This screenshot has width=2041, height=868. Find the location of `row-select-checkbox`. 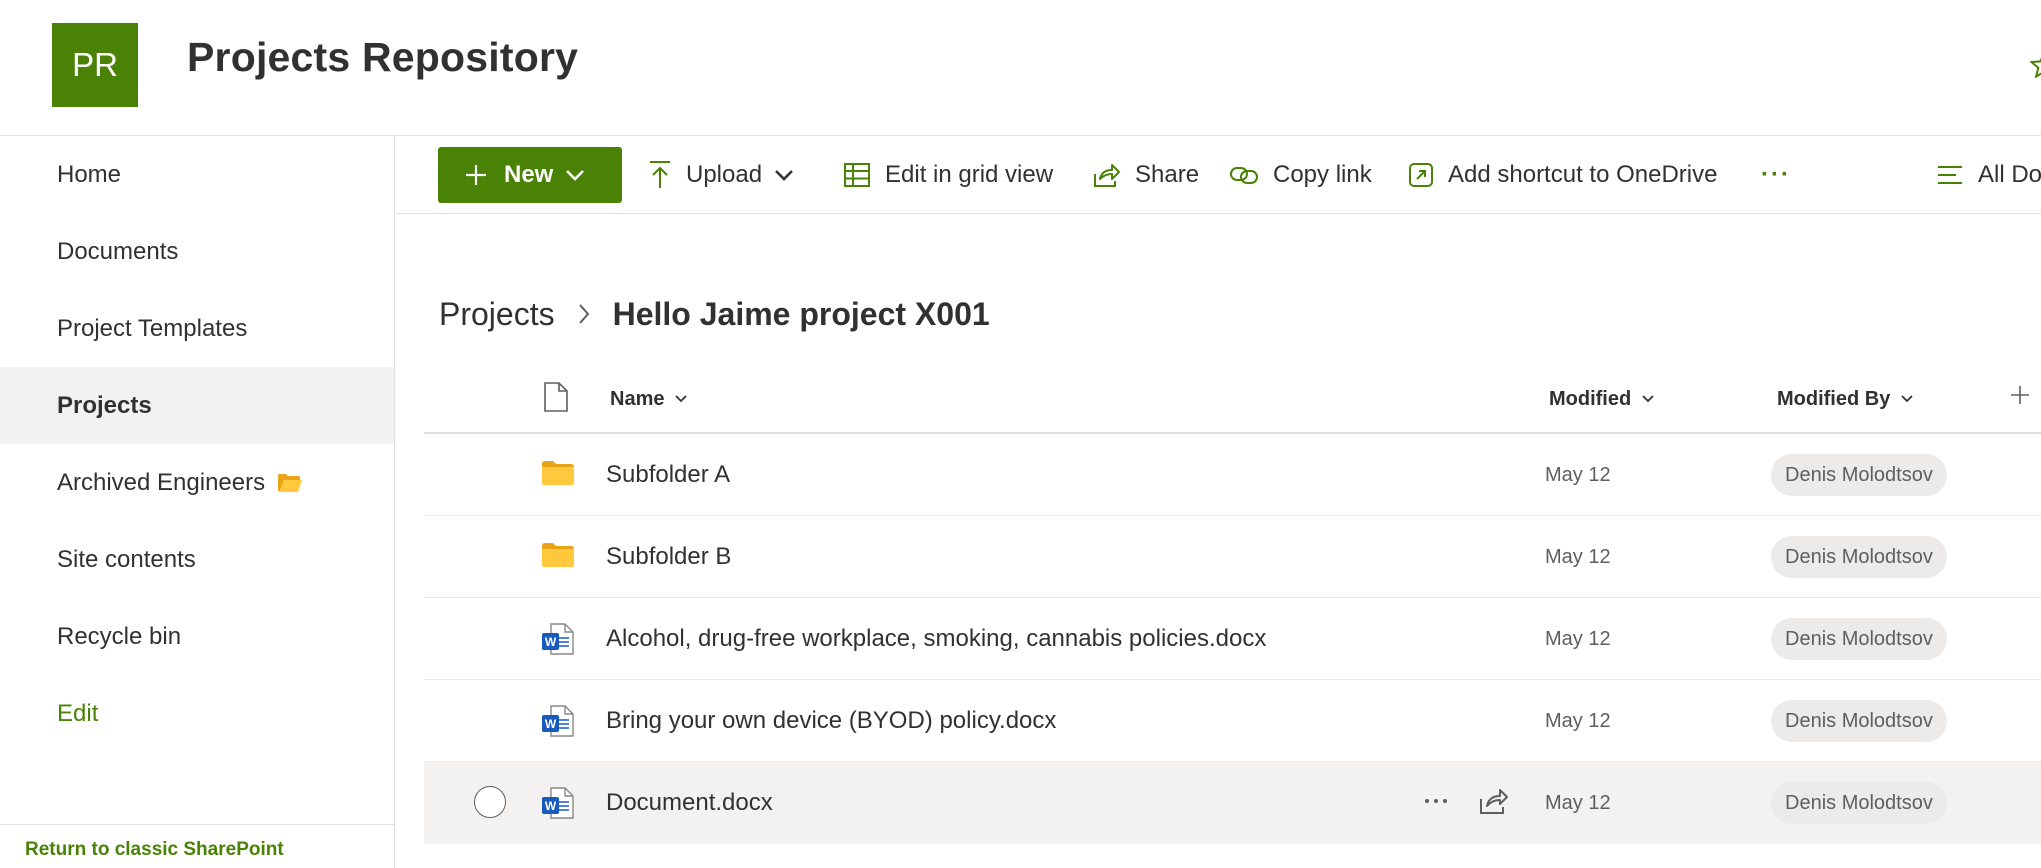

row-select-checkbox is located at coordinates (490, 802).